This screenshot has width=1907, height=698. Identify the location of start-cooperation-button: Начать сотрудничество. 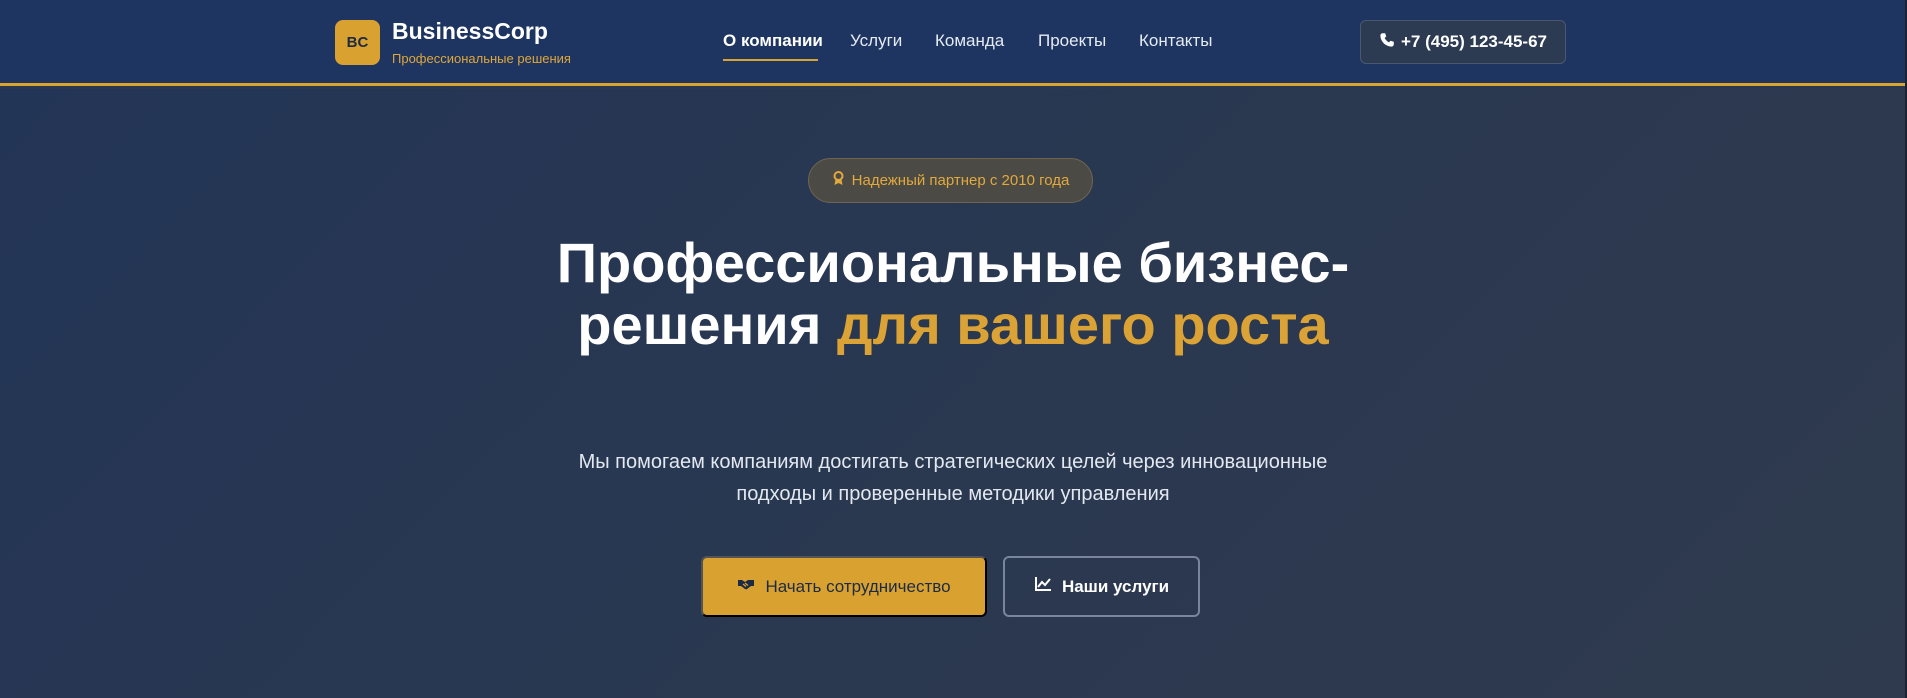
(844, 586).